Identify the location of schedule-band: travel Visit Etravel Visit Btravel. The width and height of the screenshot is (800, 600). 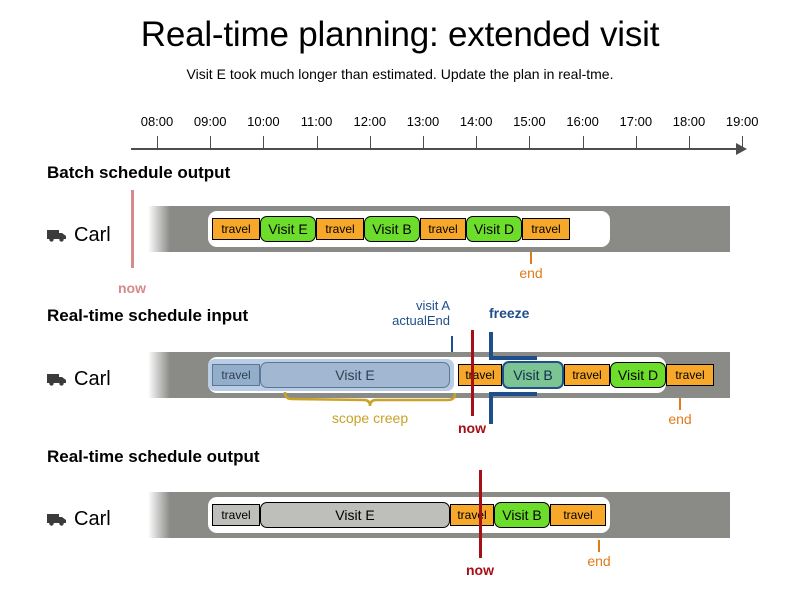
(439, 515).